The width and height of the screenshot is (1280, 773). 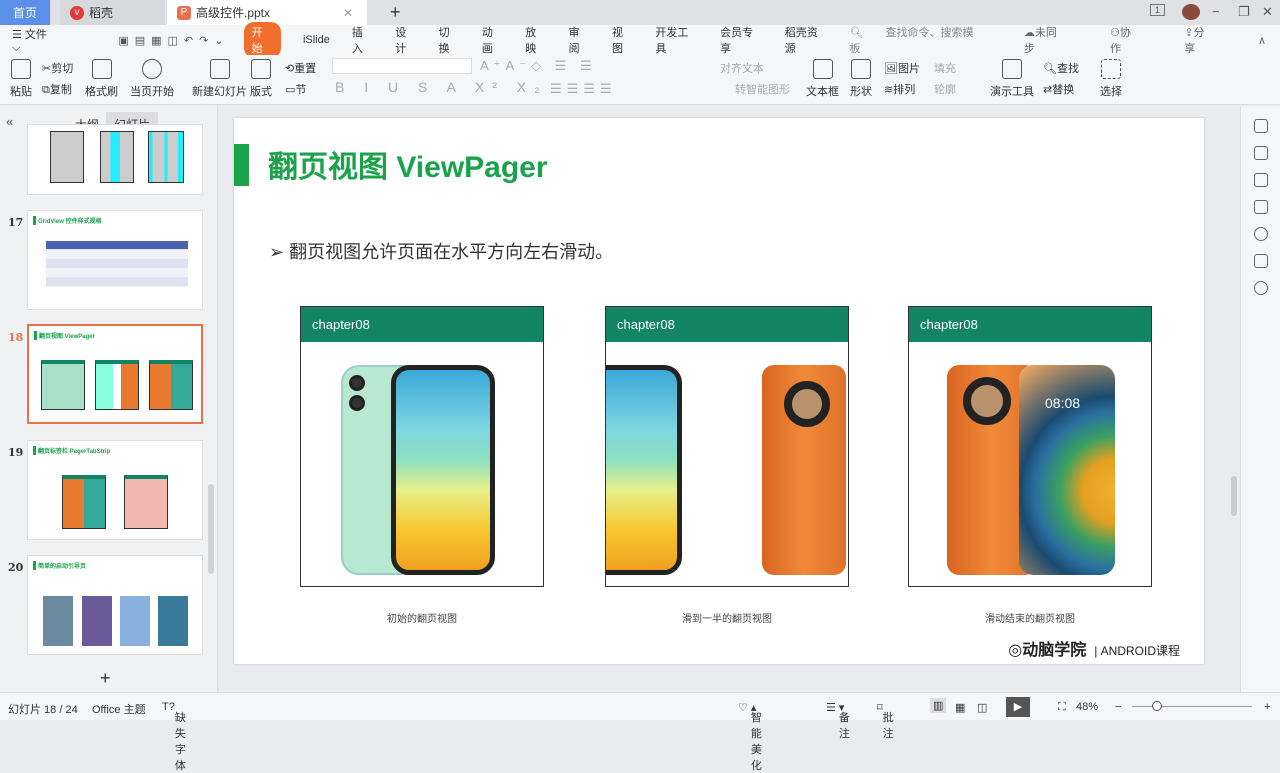 What do you see at coordinates (741, 40) in the screenshot?
I see `menu-member: 会员专享` at bounding box center [741, 40].